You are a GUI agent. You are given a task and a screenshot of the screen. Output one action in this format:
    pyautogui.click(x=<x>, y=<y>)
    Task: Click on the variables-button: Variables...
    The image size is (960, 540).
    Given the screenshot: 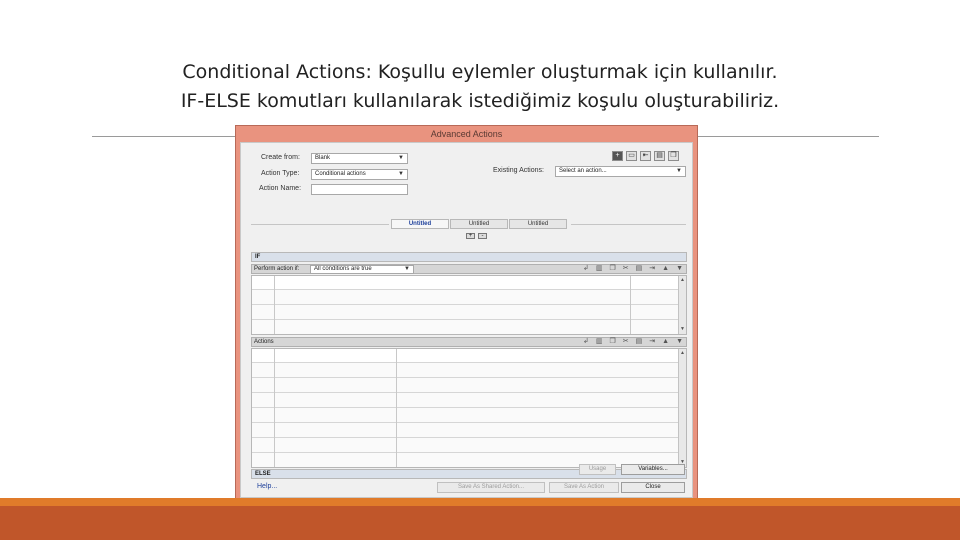 What is the action you would take?
    pyautogui.click(x=653, y=469)
    